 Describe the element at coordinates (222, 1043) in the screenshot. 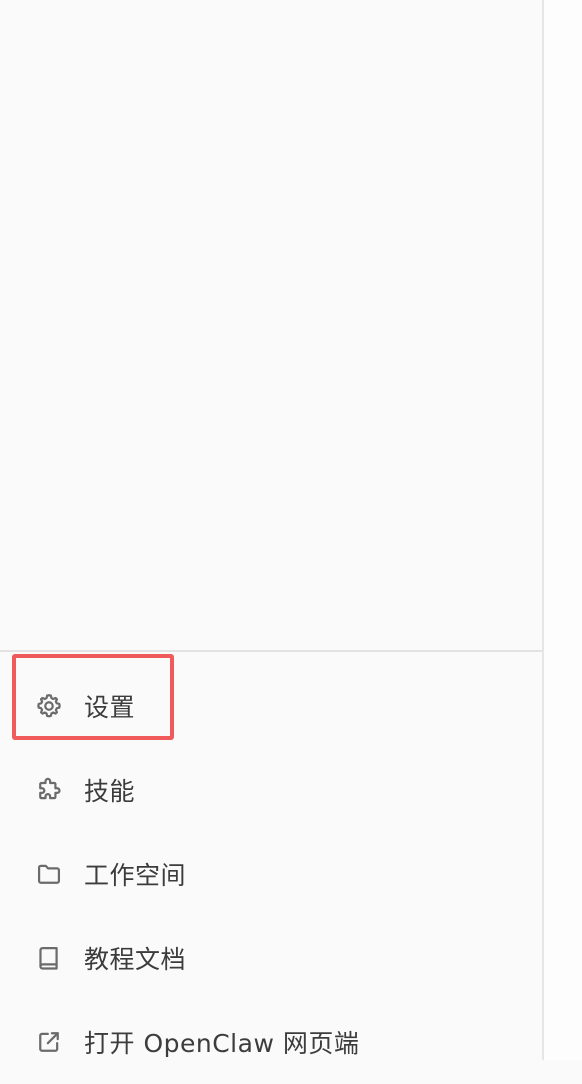

I see `sidebar-item-label: 打开 OpenClaw 网页端` at that location.